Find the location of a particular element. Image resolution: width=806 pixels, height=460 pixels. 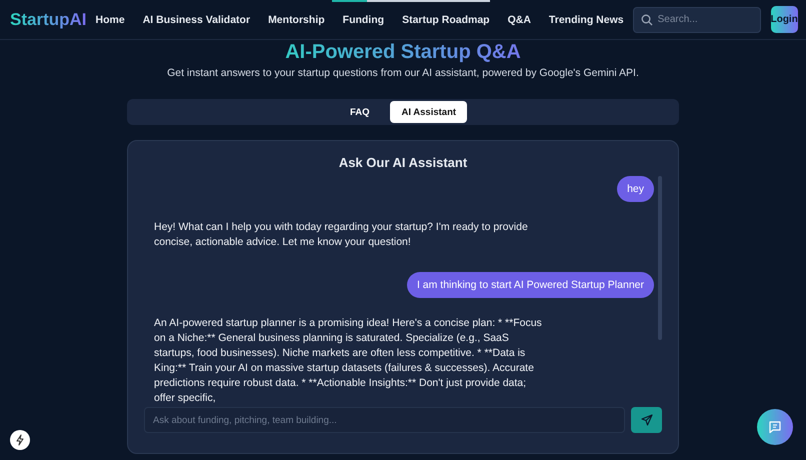

lightning-button is located at coordinates (20, 440).